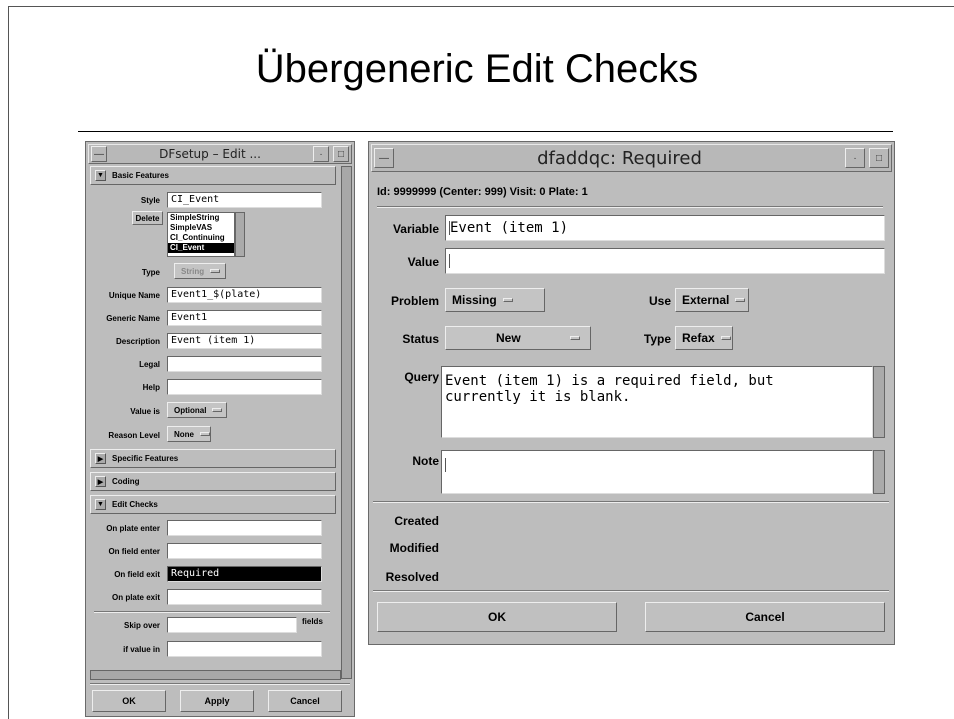  What do you see at coordinates (201, 228) in the screenshot?
I see `style-option: SimpleVAS` at bounding box center [201, 228].